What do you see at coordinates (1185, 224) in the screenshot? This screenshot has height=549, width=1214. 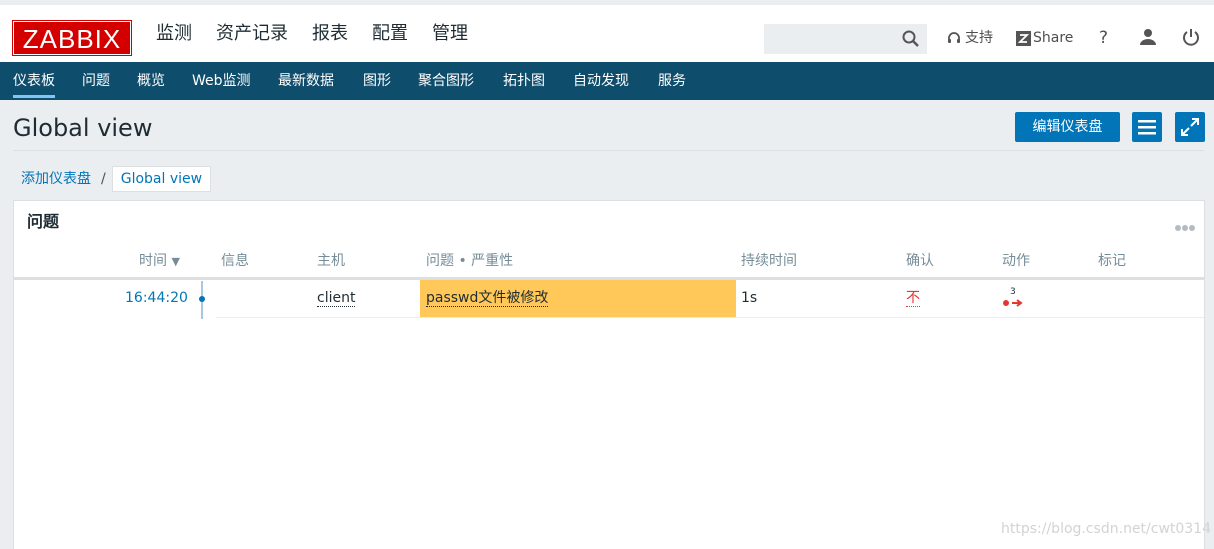 I see `more-icon` at bounding box center [1185, 224].